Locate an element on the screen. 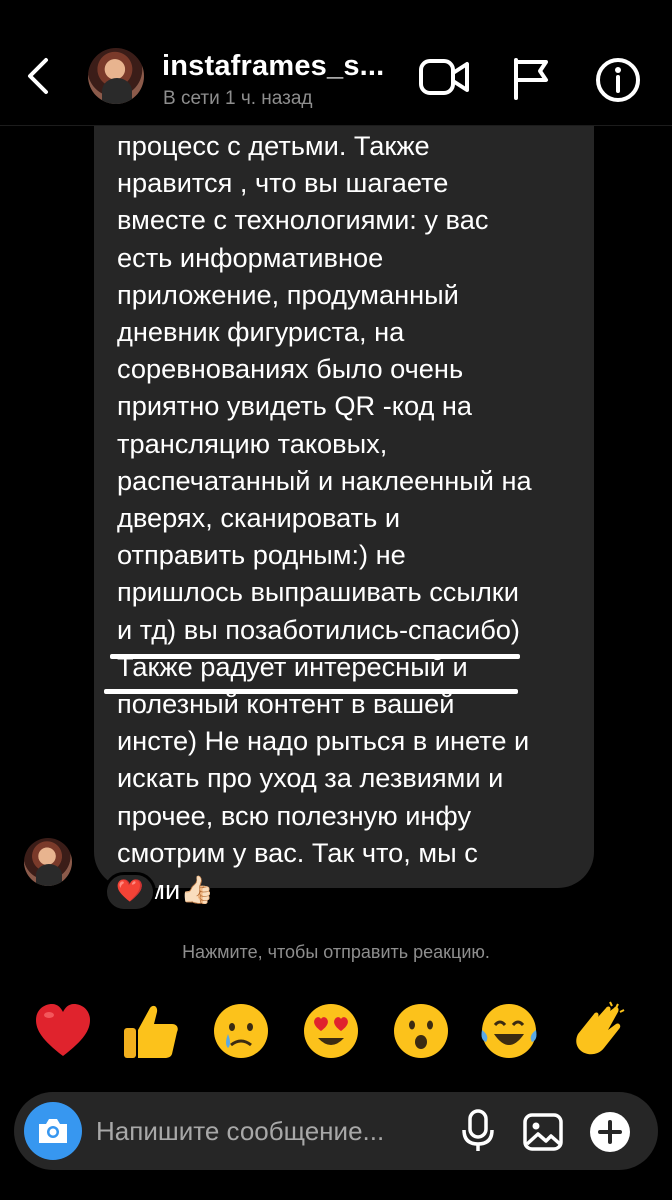  reaction-heart is located at coordinates (63, 1031).